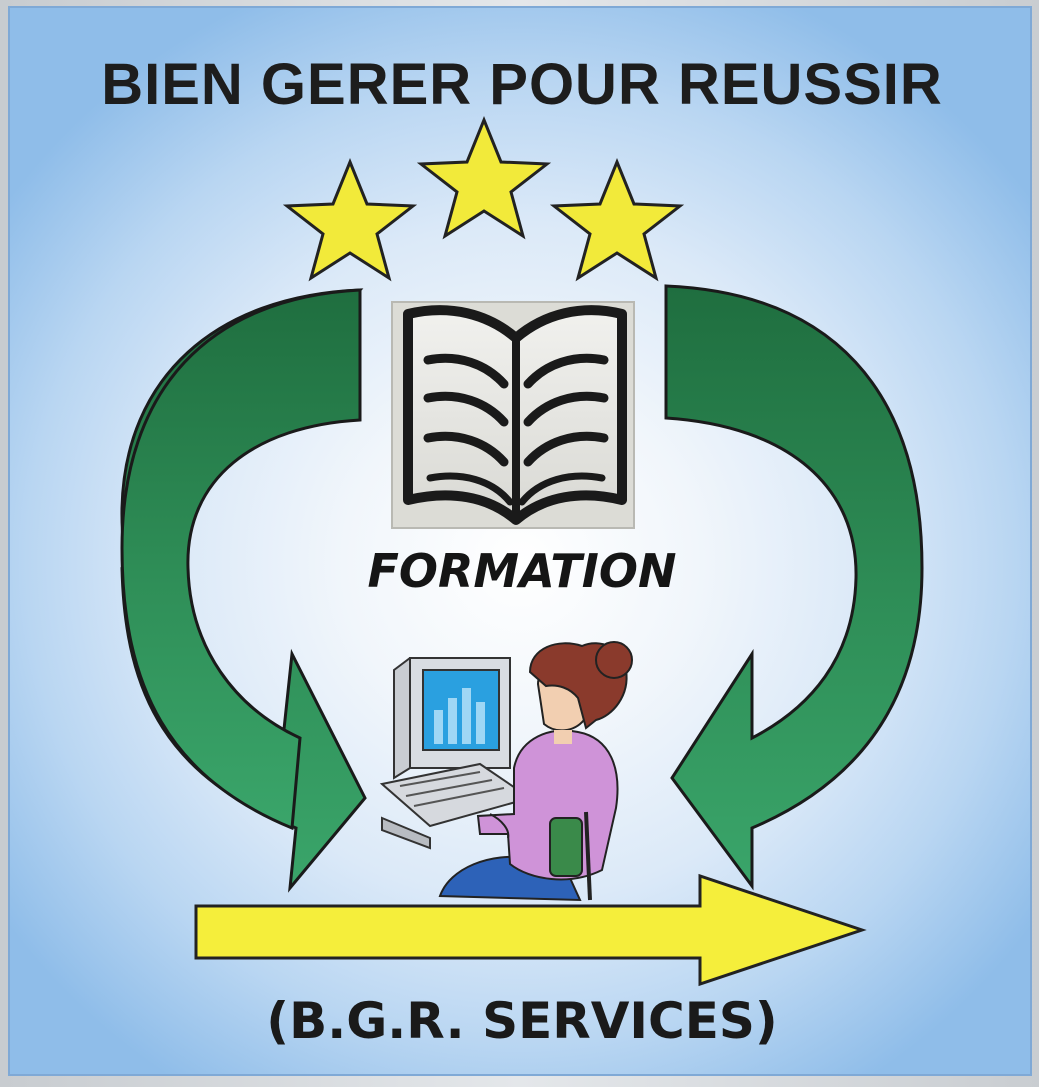 This screenshot has height=1087, width=1039. What do you see at coordinates (522, 84) in the screenshot?
I see `headline: BIEN GERER POUR REUSSIR` at bounding box center [522, 84].